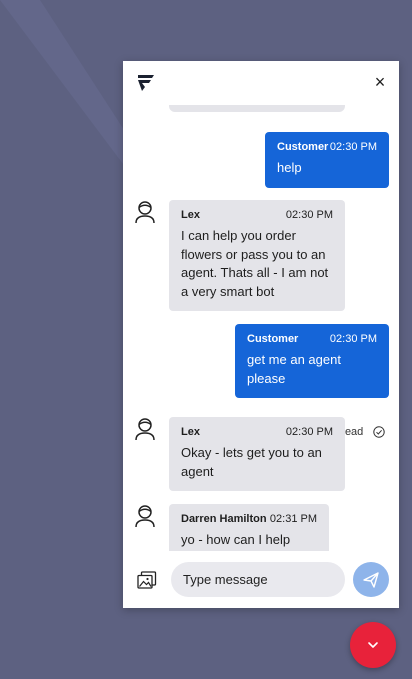 This screenshot has height=679, width=412. I want to click on message-text: help, so click(289, 167).